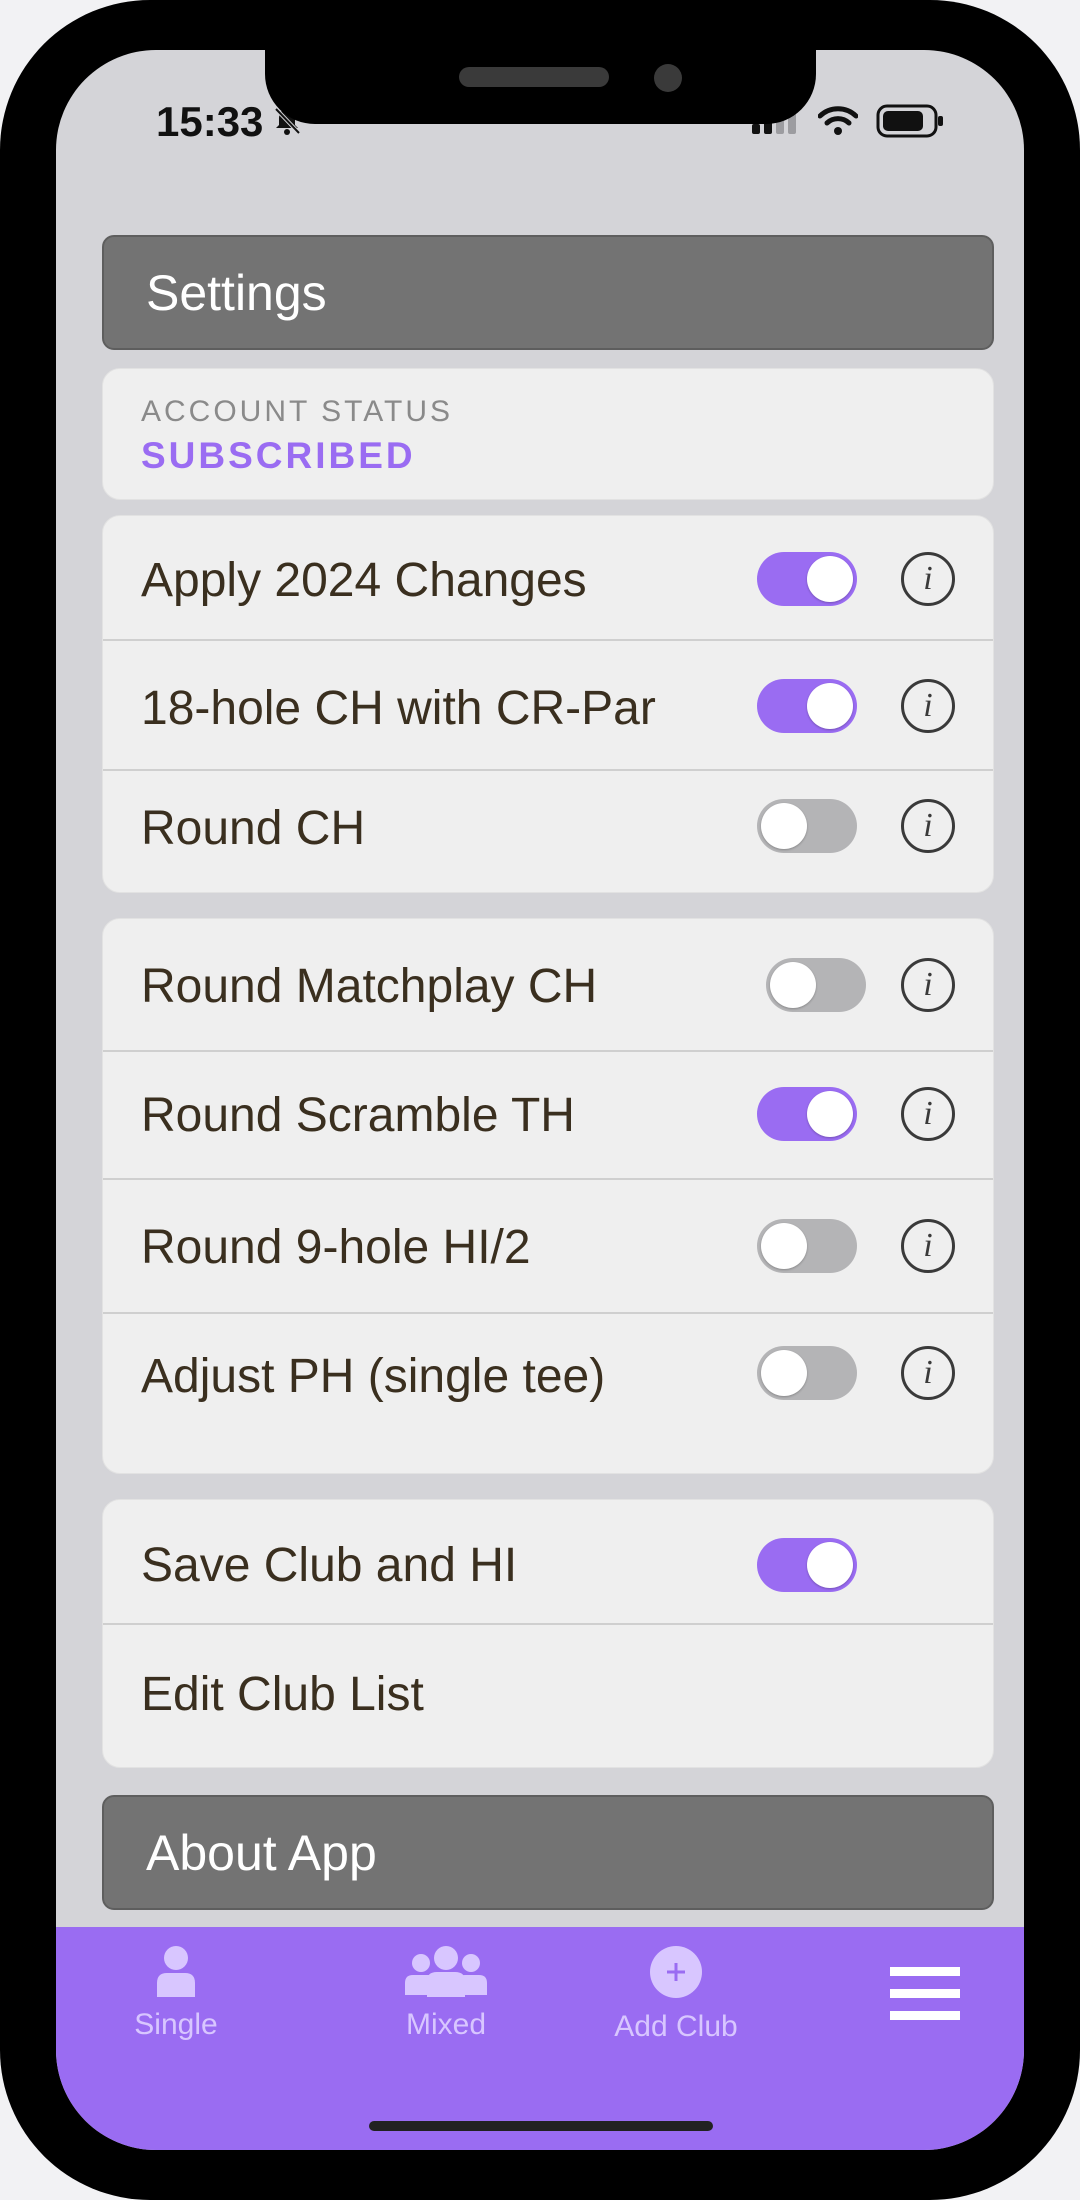  I want to click on status-time: 15:33, so click(210, 121).